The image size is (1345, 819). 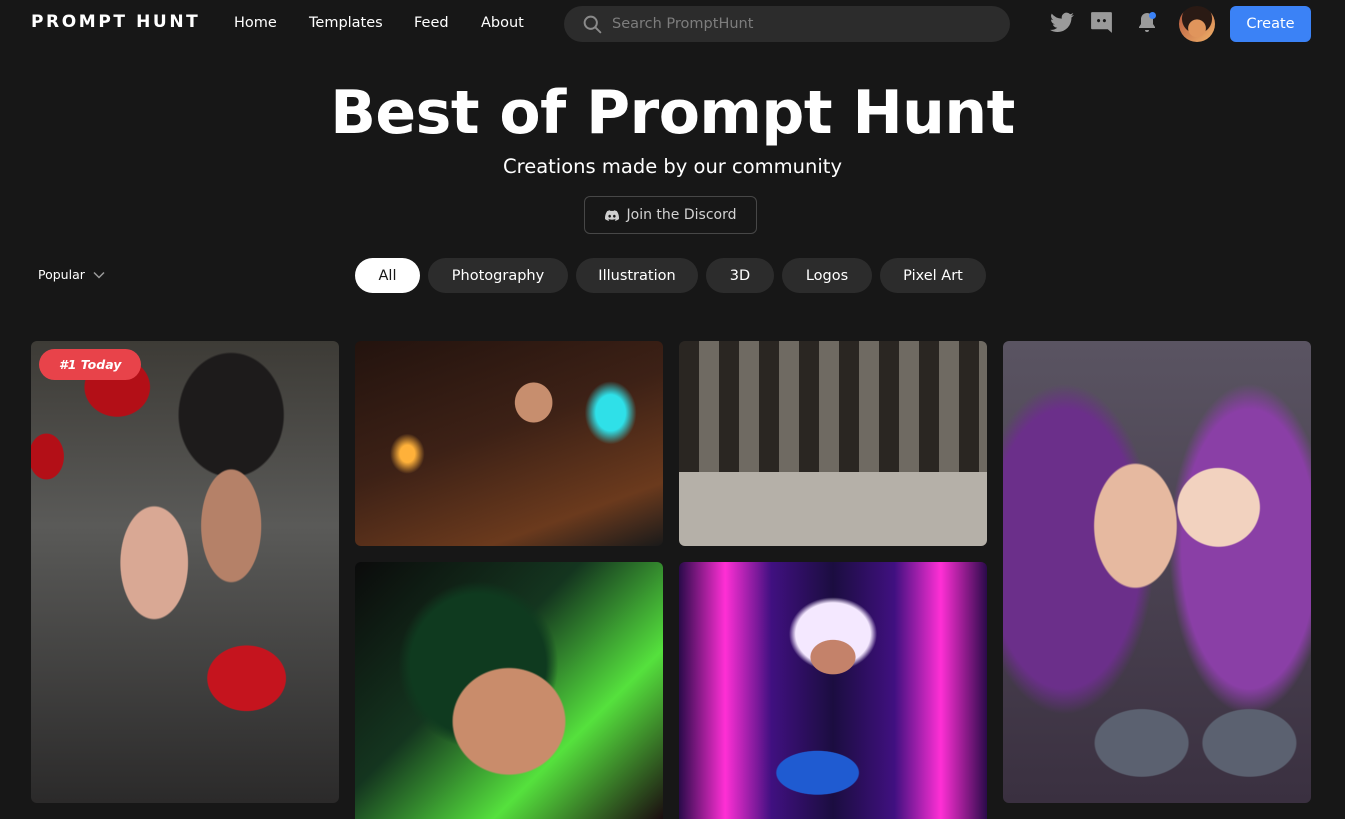 What do you see at coordinates (90, 364) in the screenshot?
I see `top-today-badge: #1 Today` at bounding box center [90, 364].